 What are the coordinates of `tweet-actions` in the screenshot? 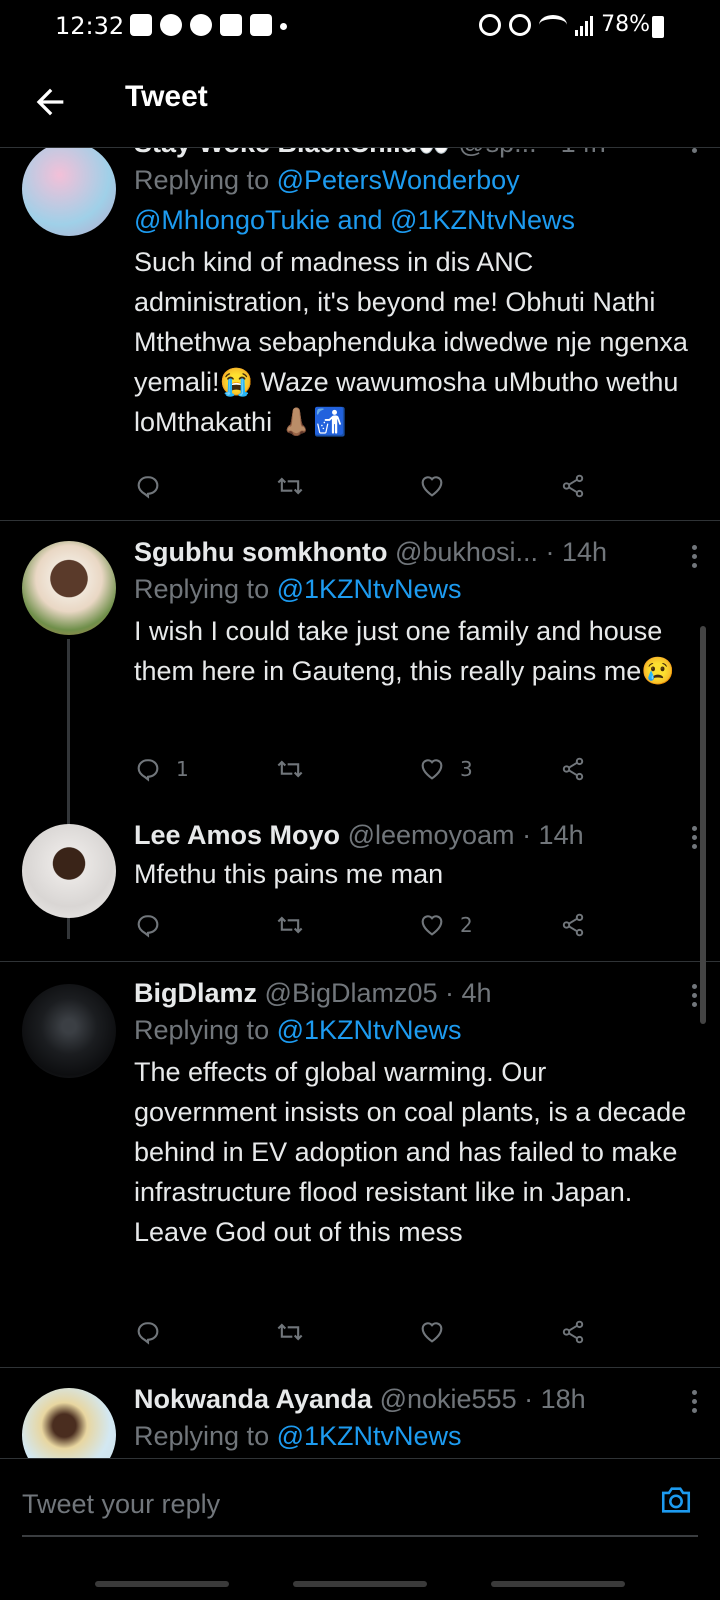 It's located at (374, 1332).